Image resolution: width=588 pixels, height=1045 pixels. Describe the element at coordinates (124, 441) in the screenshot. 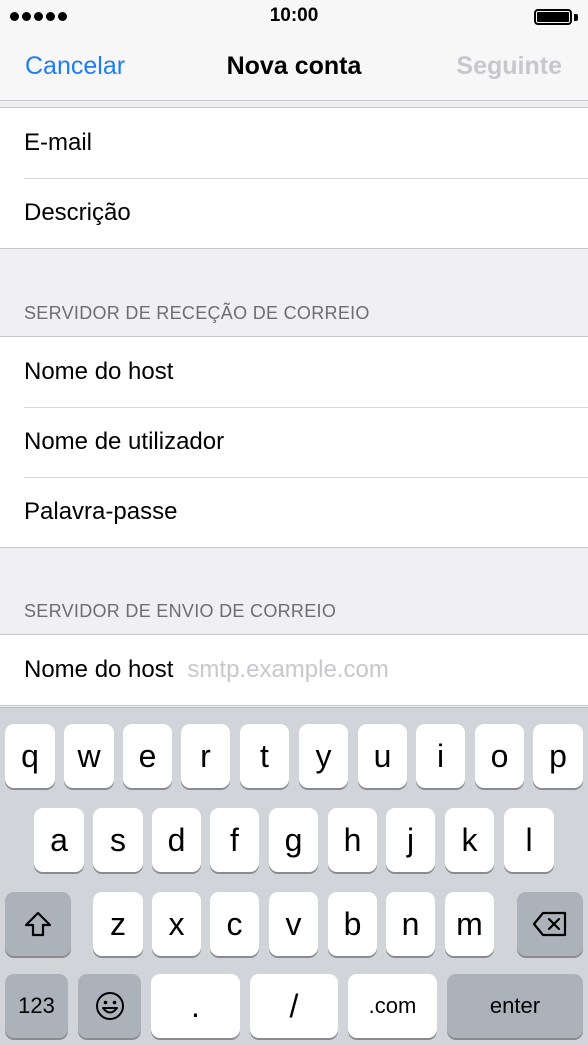

I see `incoming-username-label: Nome de utilizador` at that location.